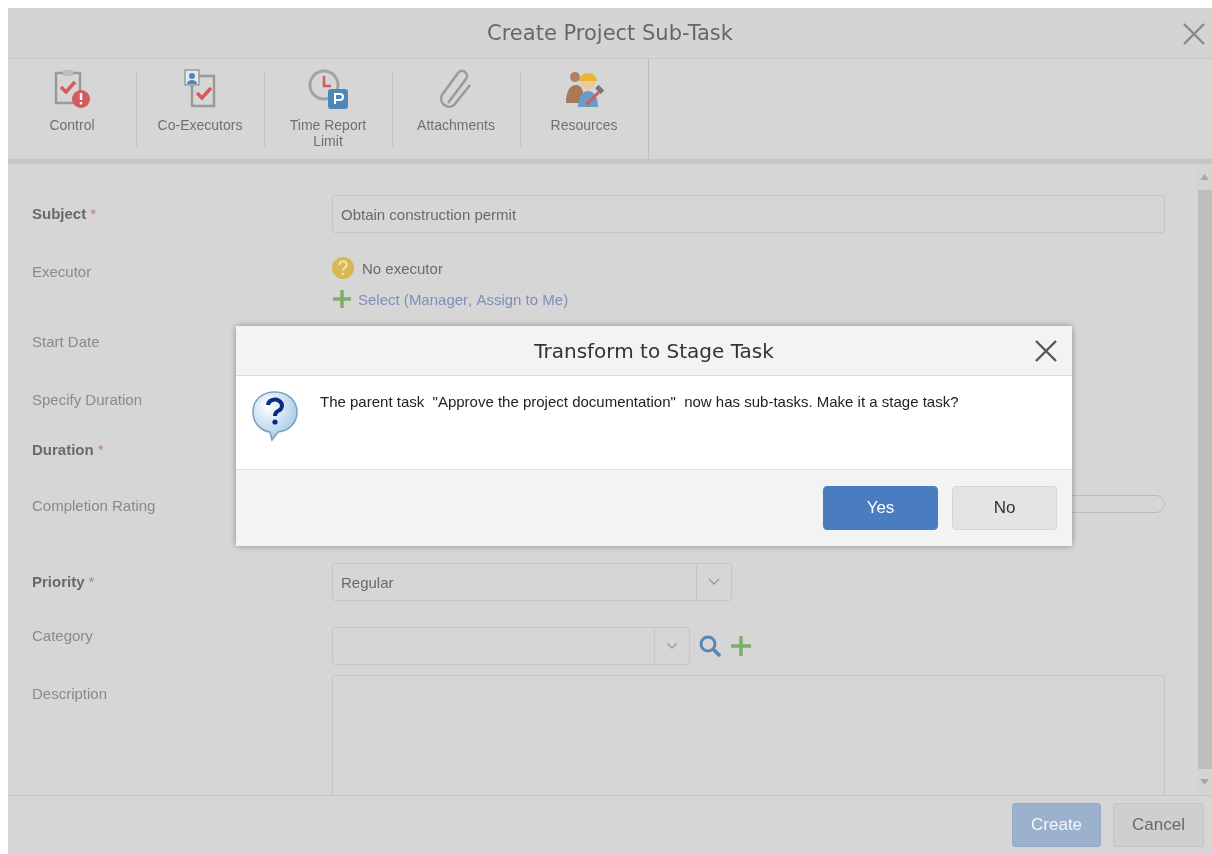  What do you see at coordinates (1004, 508) in the screenshot?
I see `dialog-button: No` at bounding box center [1004, 508].